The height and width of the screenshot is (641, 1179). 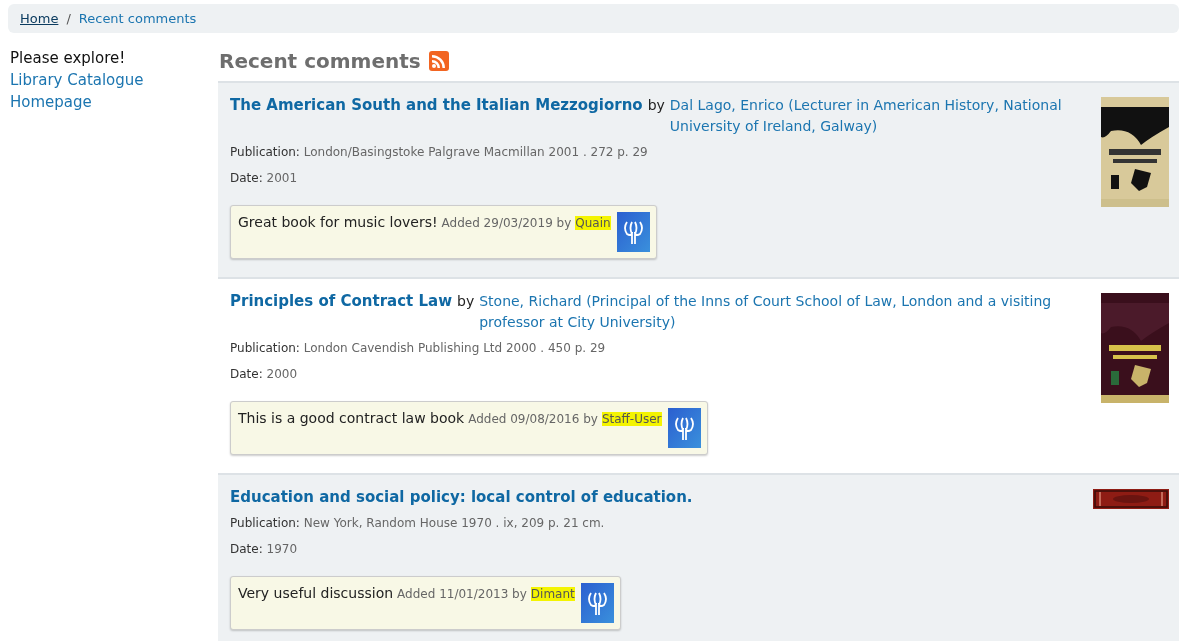 What do you see at coordinates (264, 178) in the screenshot?
I see `date-text: Date: 2001` at bounding box center [264, 178].